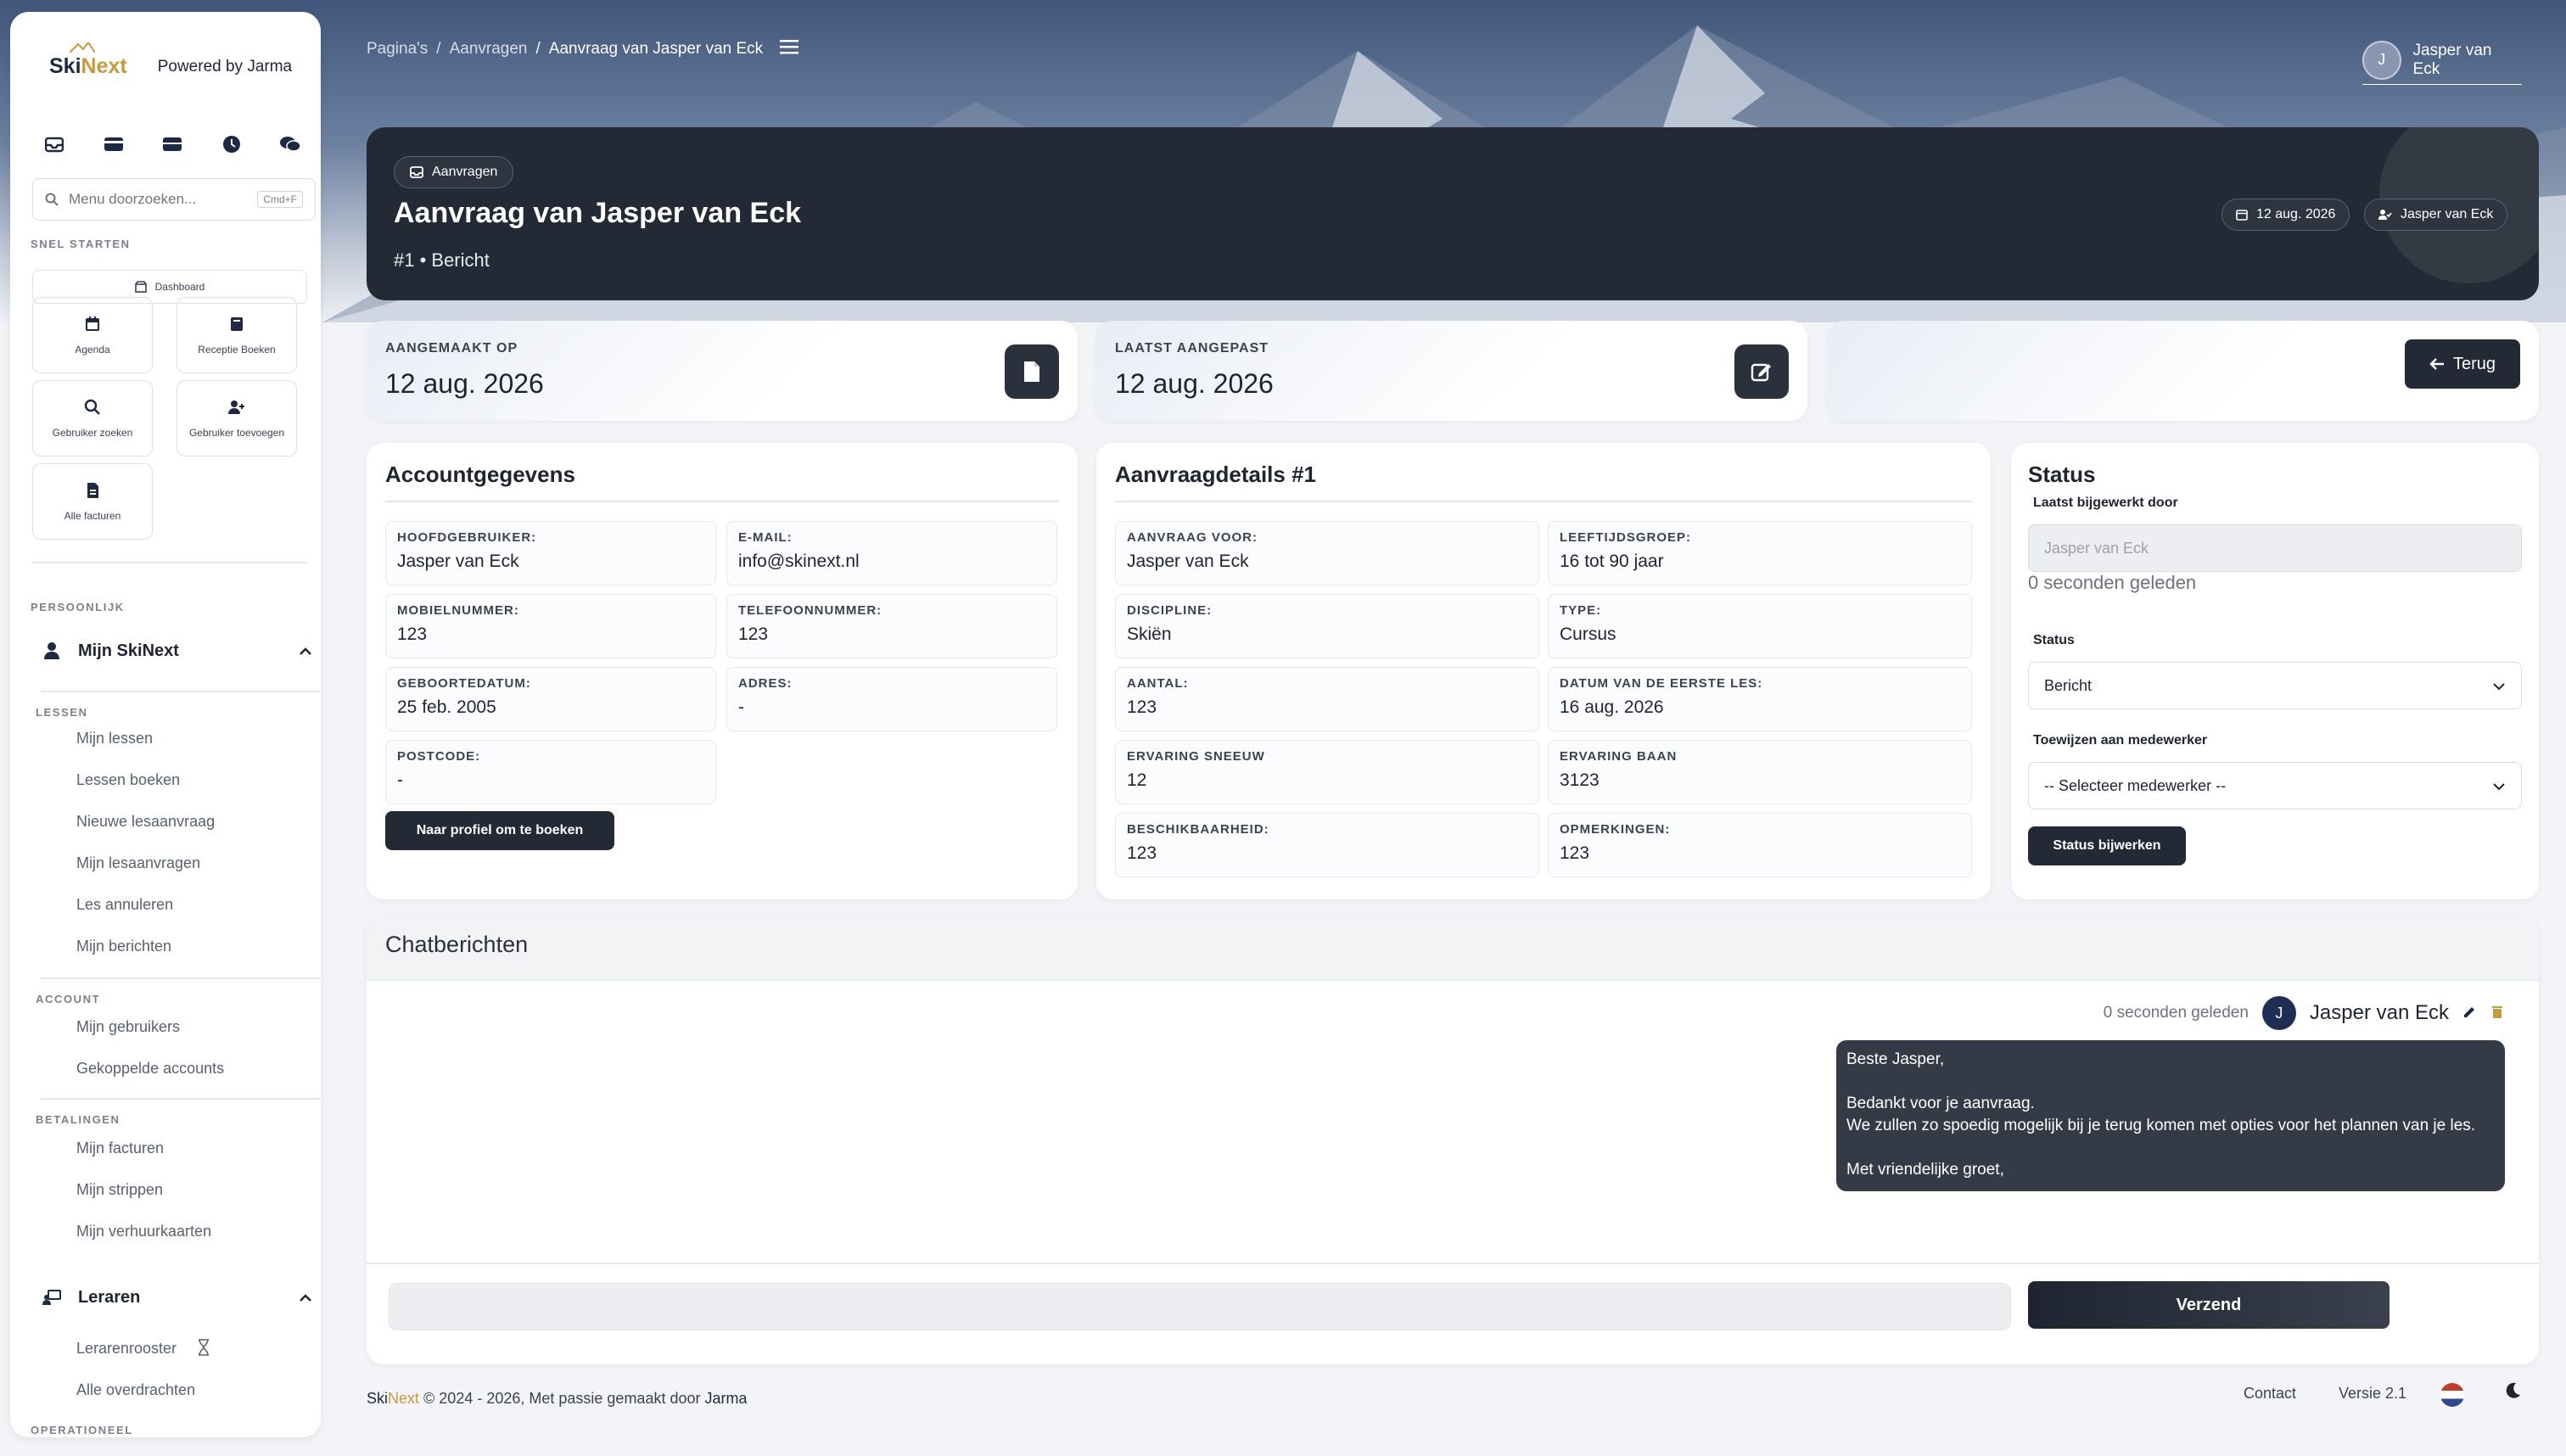 This screenshot has height=1456, width=2566. I want to click on menu-search: Cmd+F, so click(174, 199).